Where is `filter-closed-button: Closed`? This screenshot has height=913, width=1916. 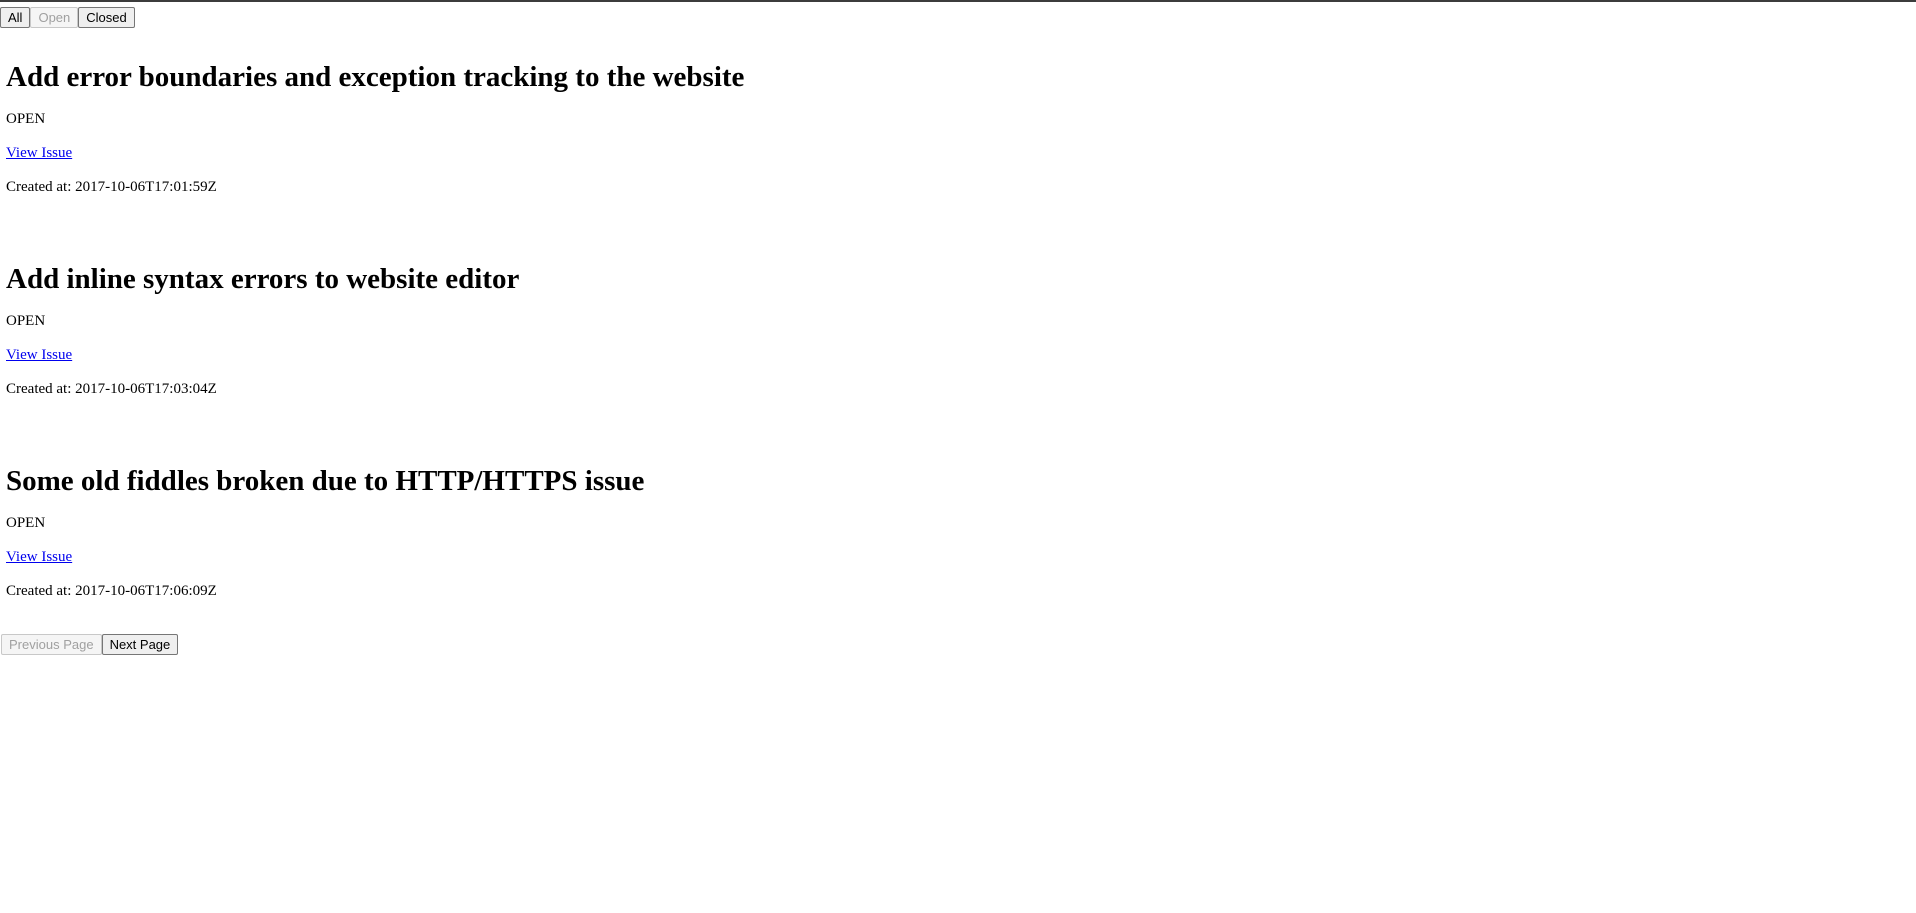 filter-closed-button: Closed is located at coordinates (106, 17).